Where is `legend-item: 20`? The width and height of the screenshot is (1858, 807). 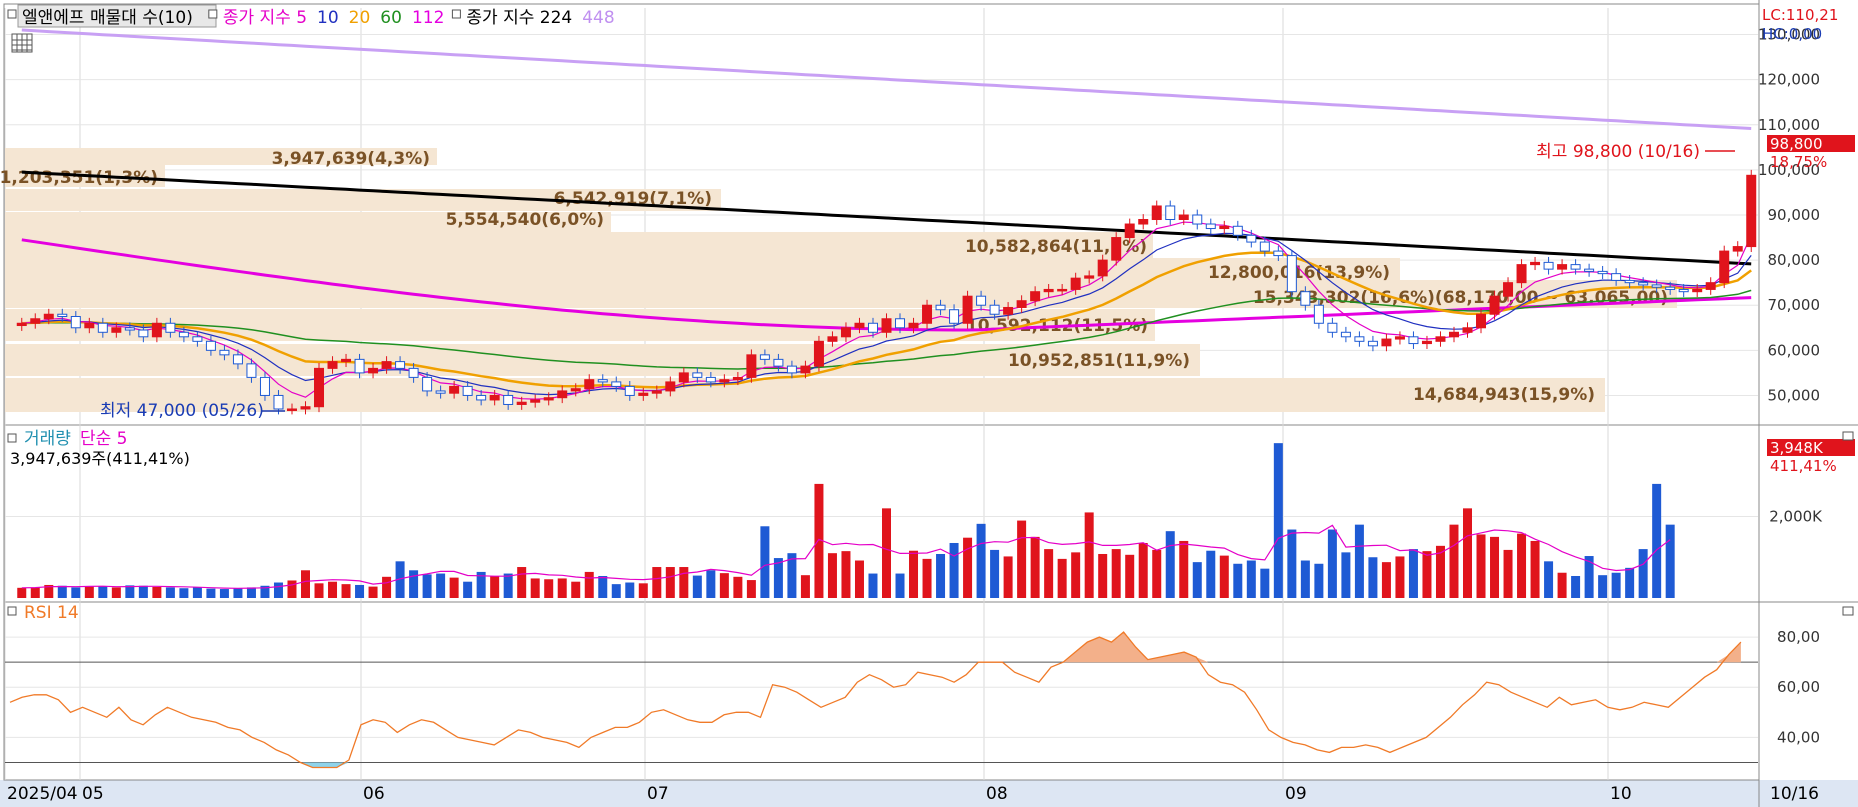
legend-item: 20 is located at coordinates (360, 18).